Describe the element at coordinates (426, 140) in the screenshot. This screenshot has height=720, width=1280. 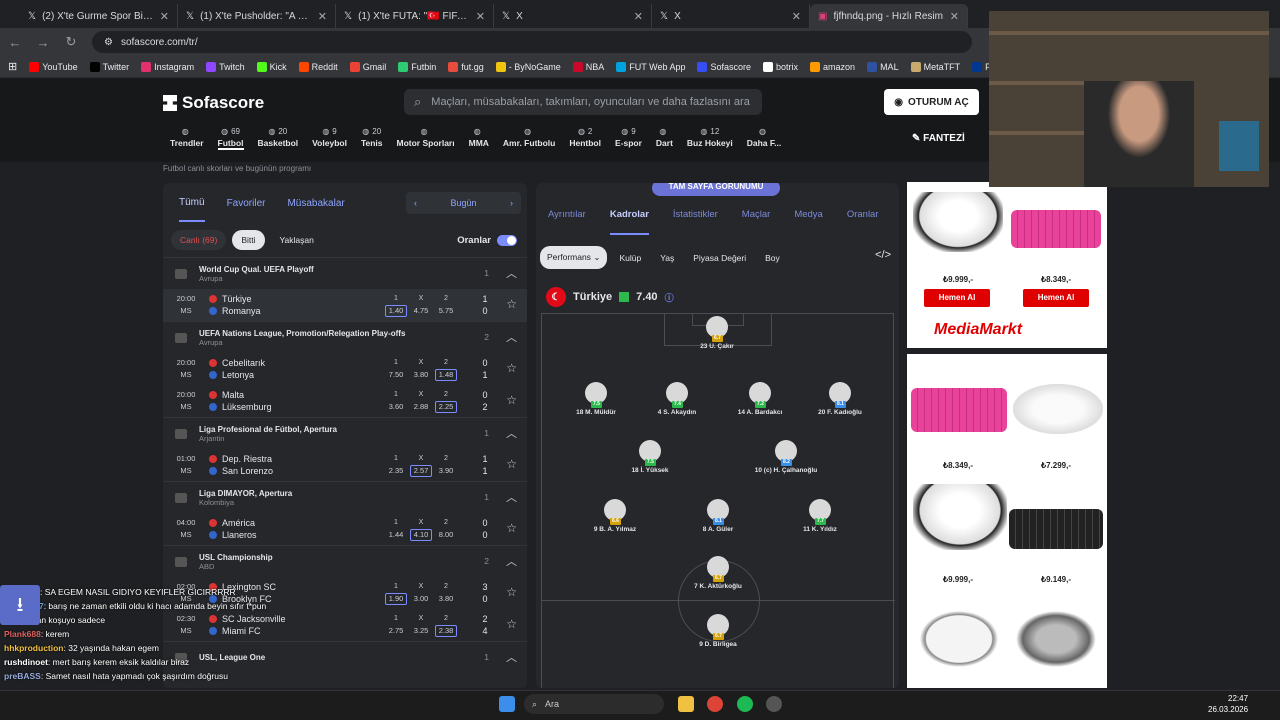
I see `sport-tab-motor-sporlar-: ◍ Motor Sporları` at that location.